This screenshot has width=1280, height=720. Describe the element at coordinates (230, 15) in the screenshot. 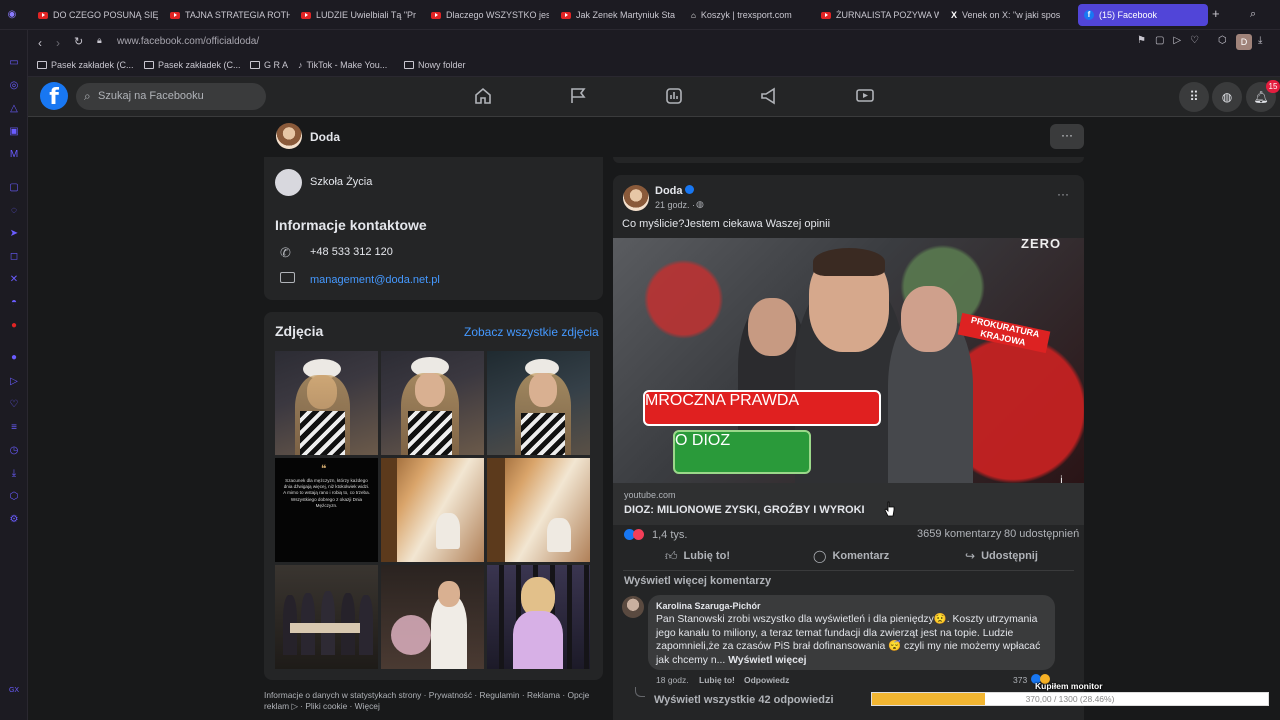

I see `tab-2: TAJNA STRATEGIA ROTH` at that location.